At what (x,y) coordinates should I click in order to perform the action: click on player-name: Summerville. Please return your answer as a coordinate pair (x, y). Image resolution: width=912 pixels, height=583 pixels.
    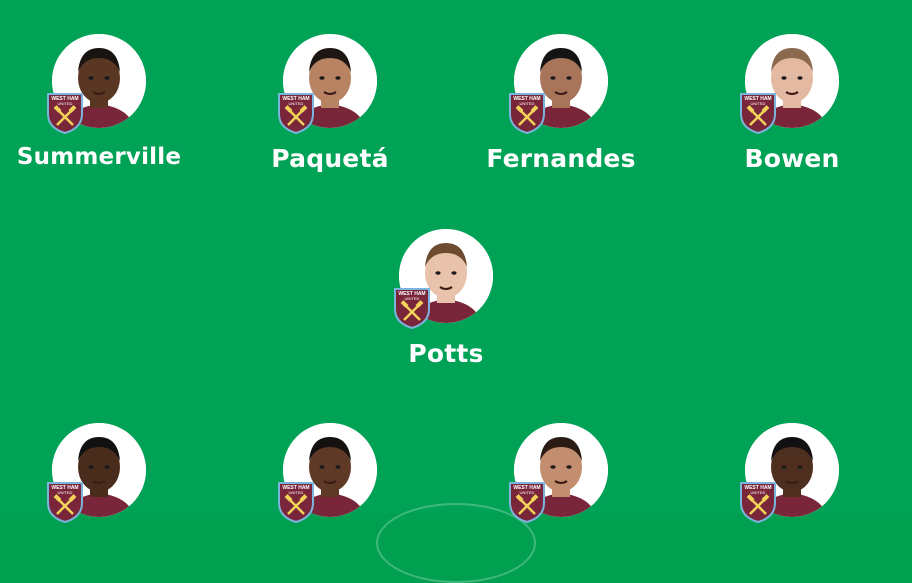
    Looking at the image, I should click on (99, 157).